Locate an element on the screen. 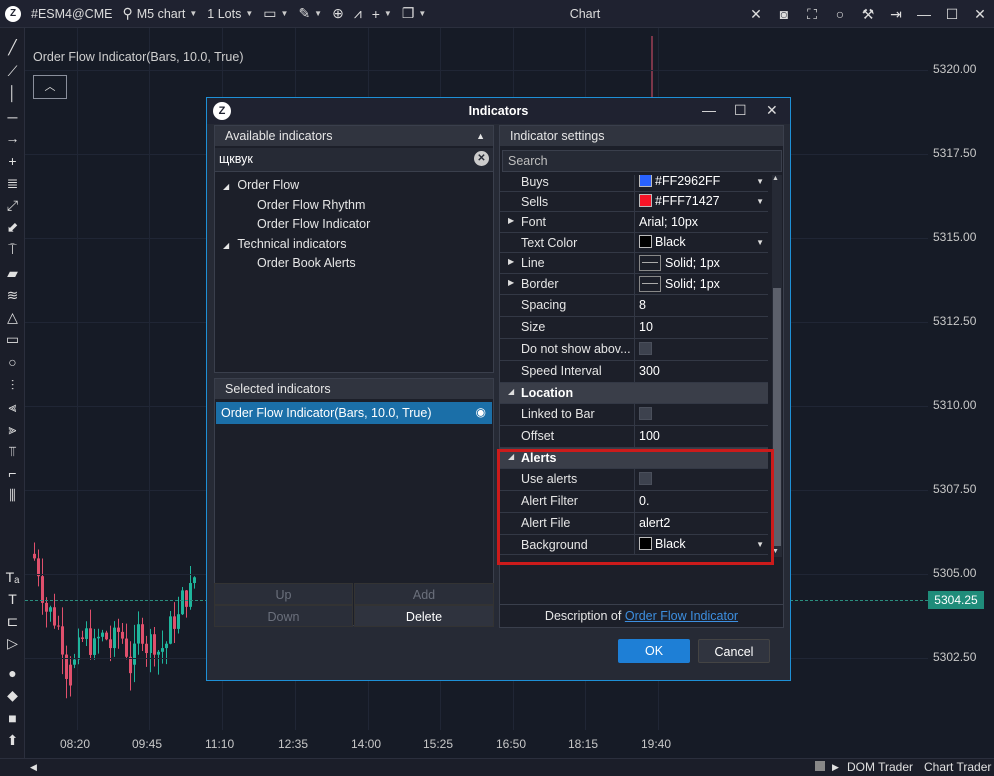  vertical-line-icon: │ is located at coordinates (12, 93).